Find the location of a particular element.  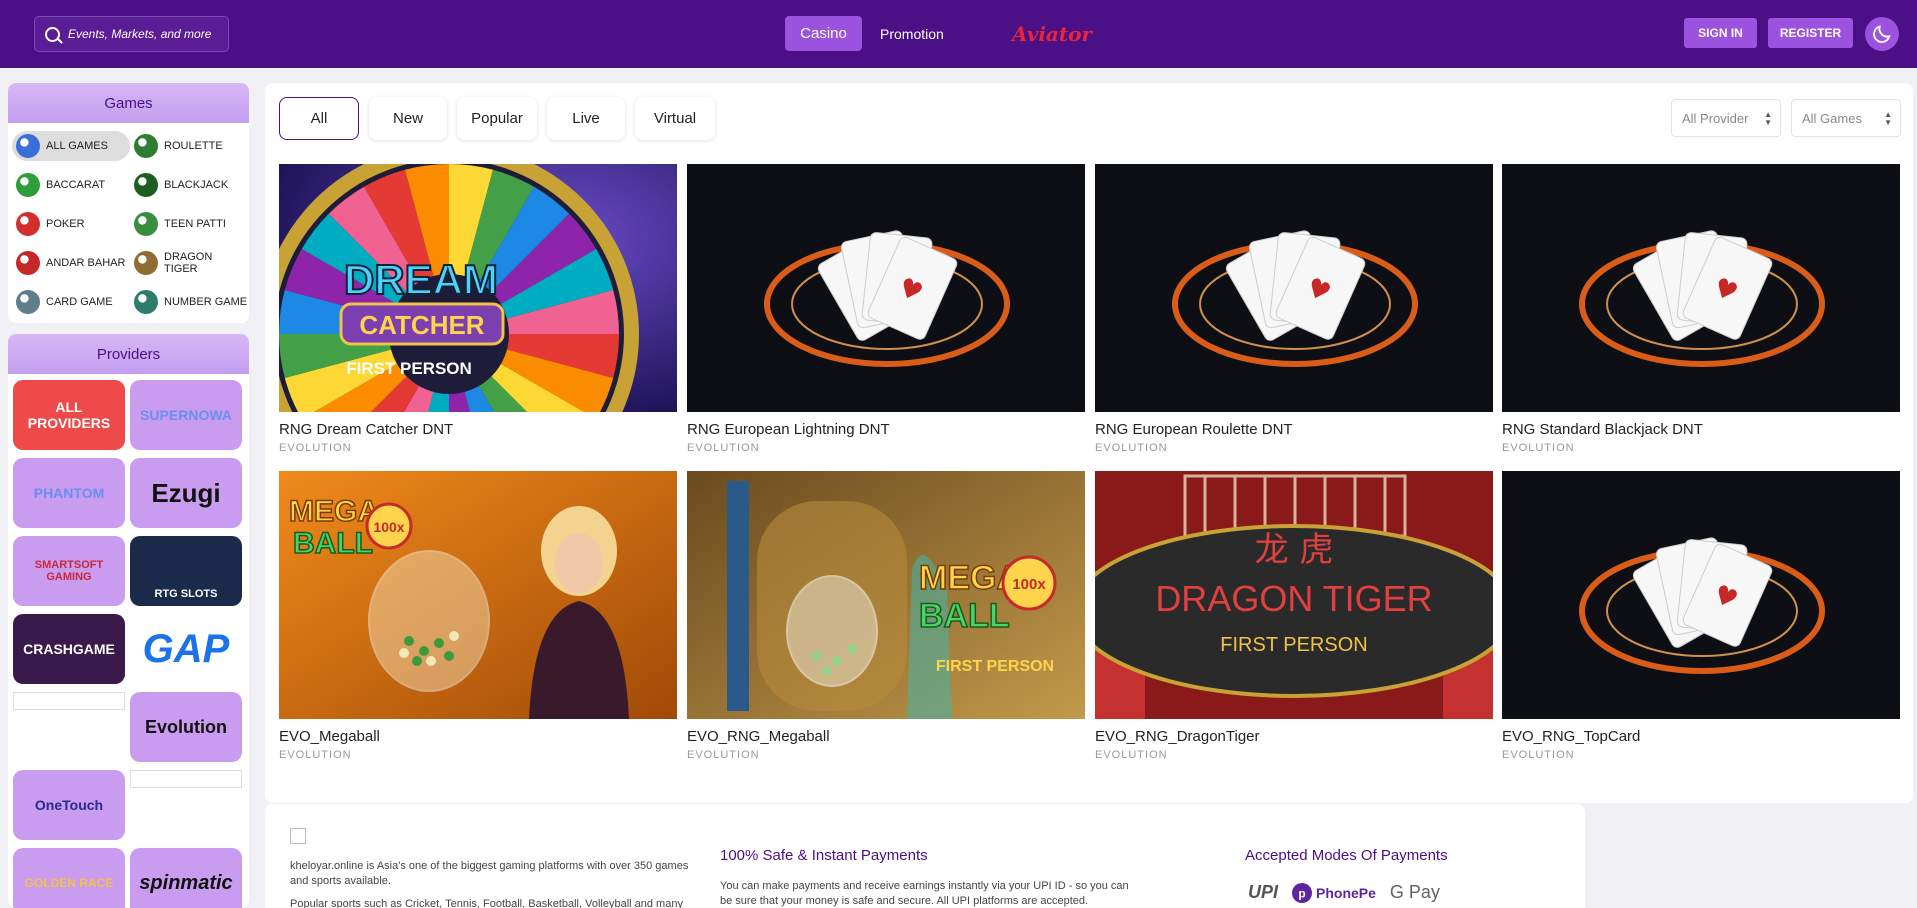

payments-title: 100% Safe & Instant Payments is located at coordinates (824, 855).